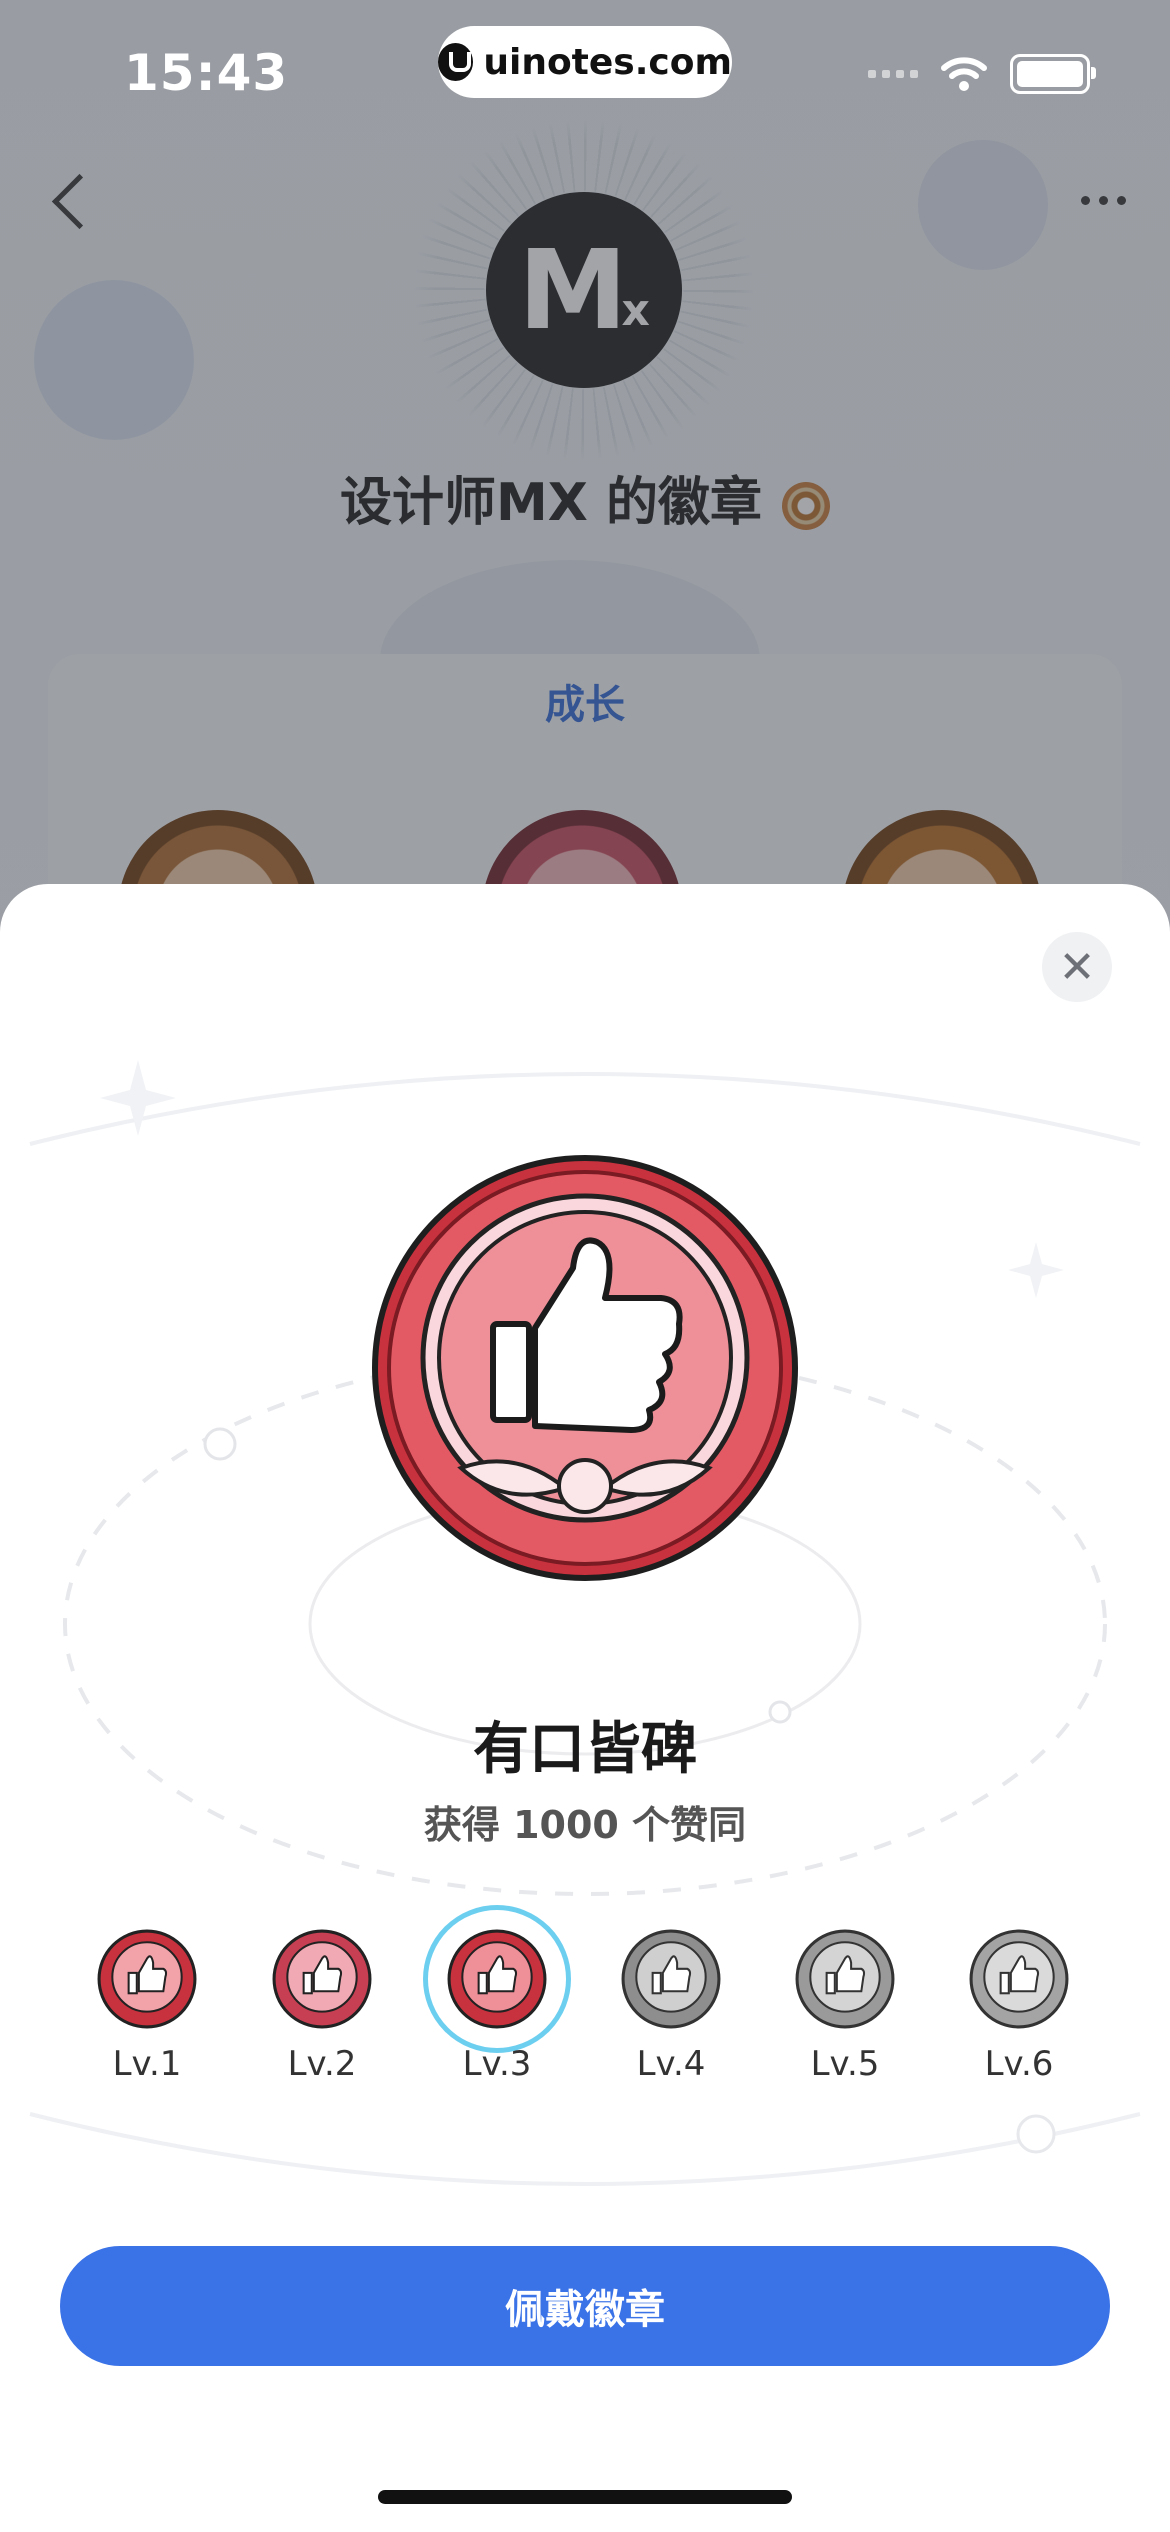 The height and width of the screenshot is (2532, 1170). I want to click on tab-growth: 成长, so click(585, 701).